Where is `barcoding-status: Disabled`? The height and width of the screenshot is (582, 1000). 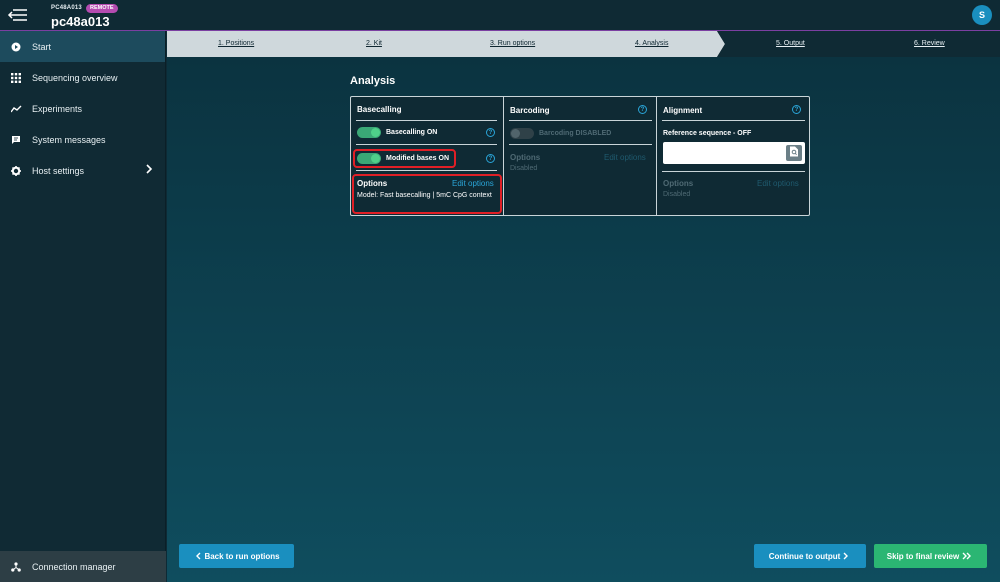 barcoding-status: Disabled is located at coordinates (524, 168).